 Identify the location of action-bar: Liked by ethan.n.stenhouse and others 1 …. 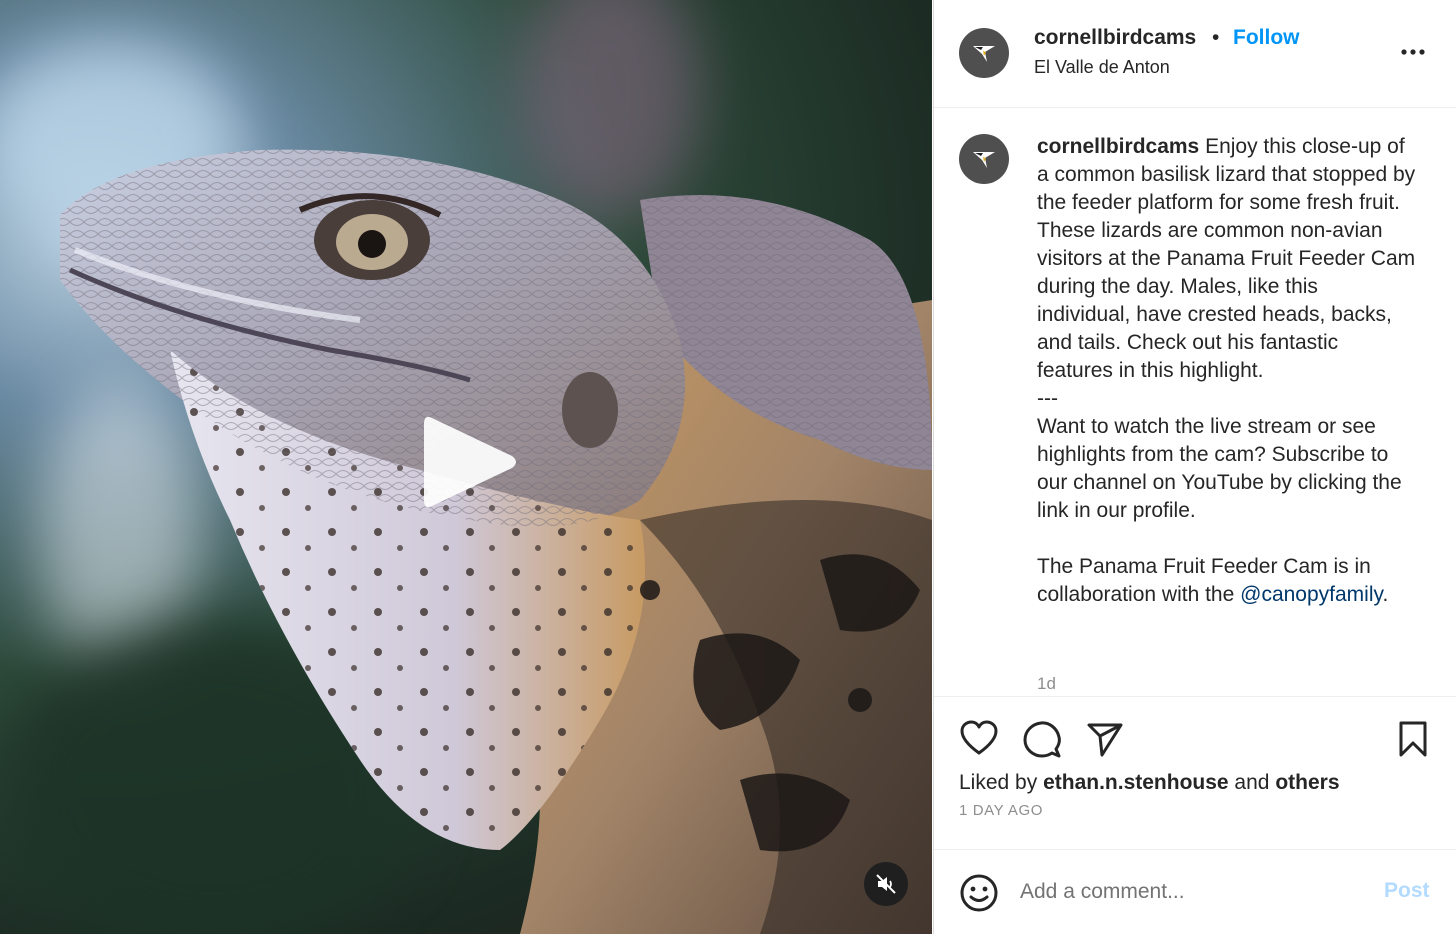
(1195, 772).